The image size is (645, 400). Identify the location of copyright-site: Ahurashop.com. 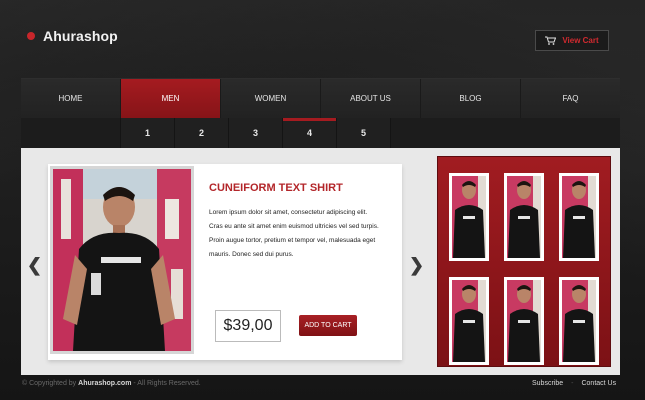
(104, 383).